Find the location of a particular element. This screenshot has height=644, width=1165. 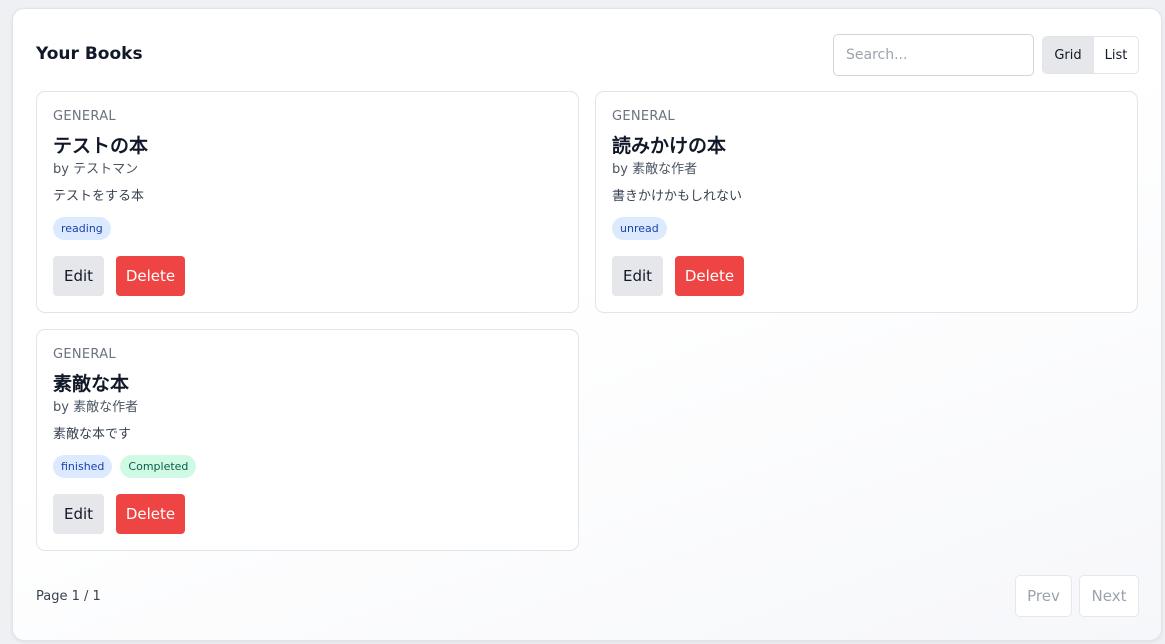

view-toggle: Grid List is located at coordinates (1090, 55).